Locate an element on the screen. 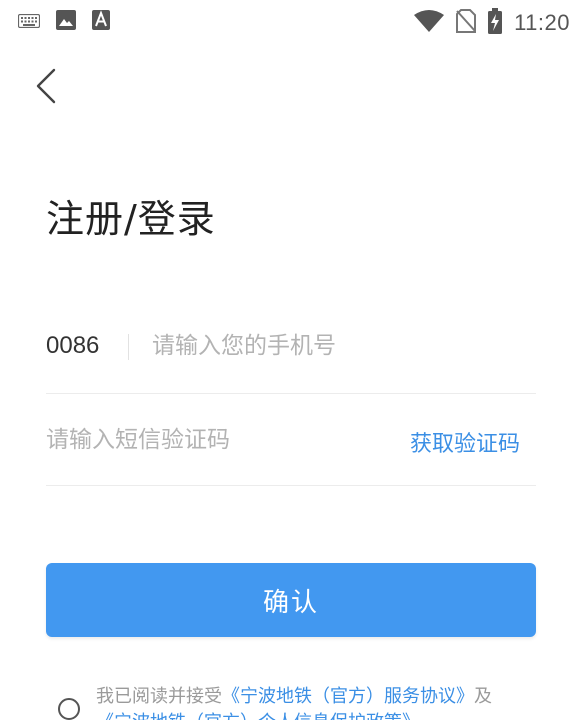 This screenshot has width=582, height=720. service-agreement-link: 《宁波地铁（官方）服务协议》 is located at coordinates (348, 696).